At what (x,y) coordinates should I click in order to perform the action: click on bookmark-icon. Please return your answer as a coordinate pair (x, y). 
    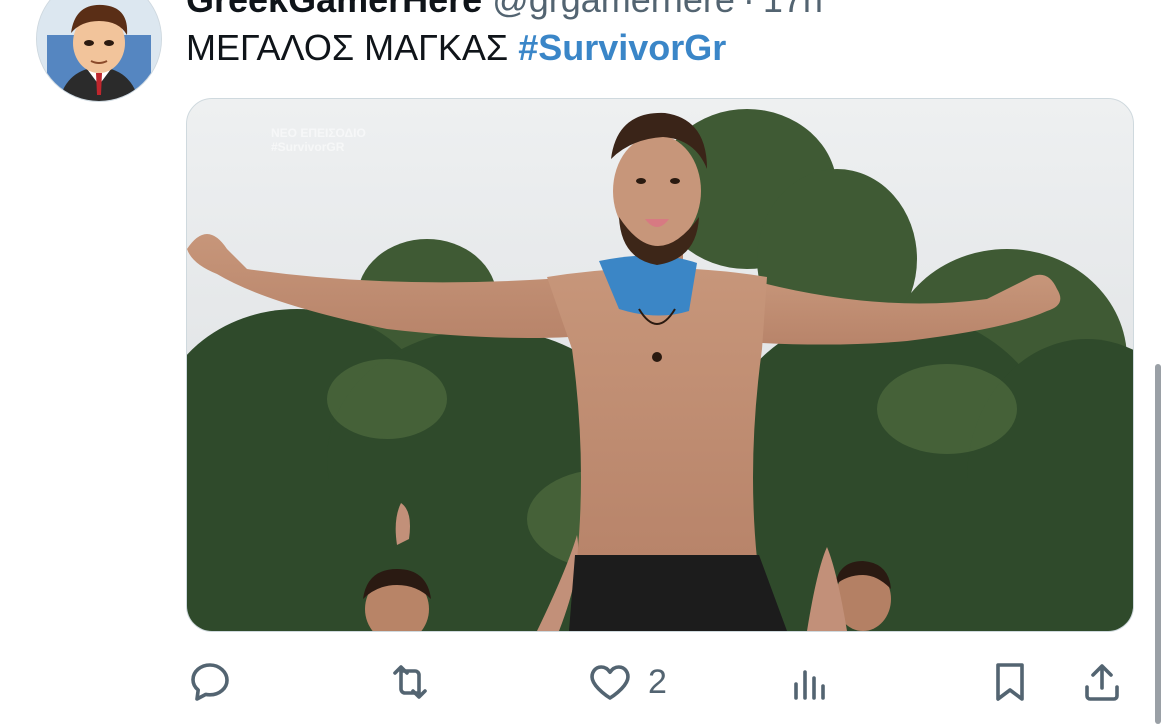
    Looking at the image, I should click on (1010, 682).